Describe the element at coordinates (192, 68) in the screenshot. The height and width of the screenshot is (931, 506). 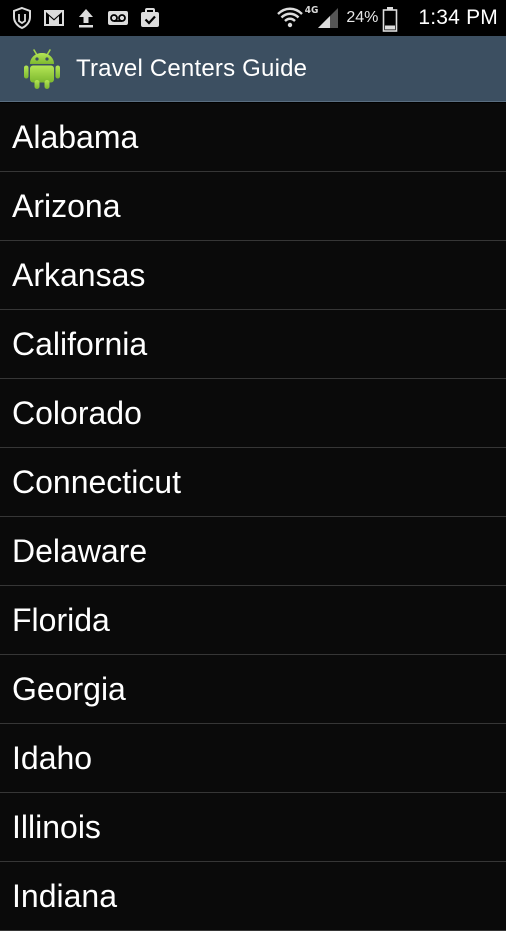
I see `app-title: Travel Centers Guide` at that location.